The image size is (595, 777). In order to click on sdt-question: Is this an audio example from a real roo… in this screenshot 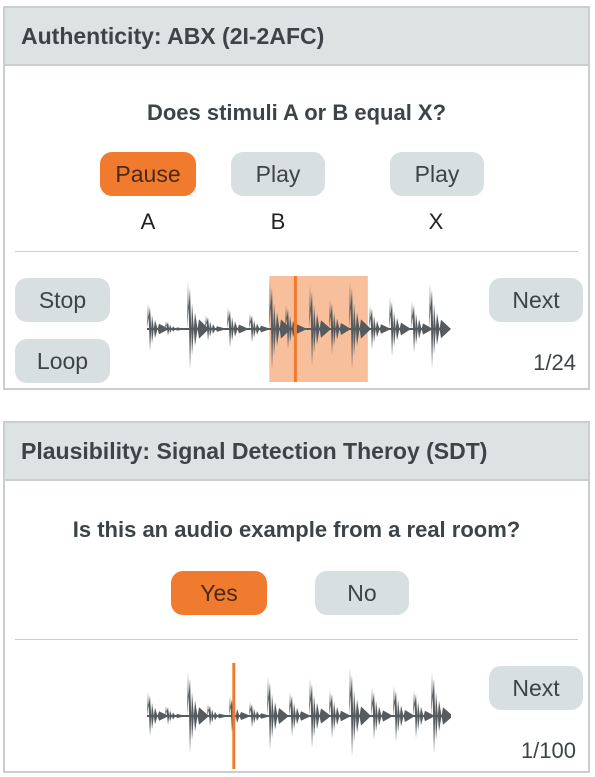, I will do `click(296, 529)`.